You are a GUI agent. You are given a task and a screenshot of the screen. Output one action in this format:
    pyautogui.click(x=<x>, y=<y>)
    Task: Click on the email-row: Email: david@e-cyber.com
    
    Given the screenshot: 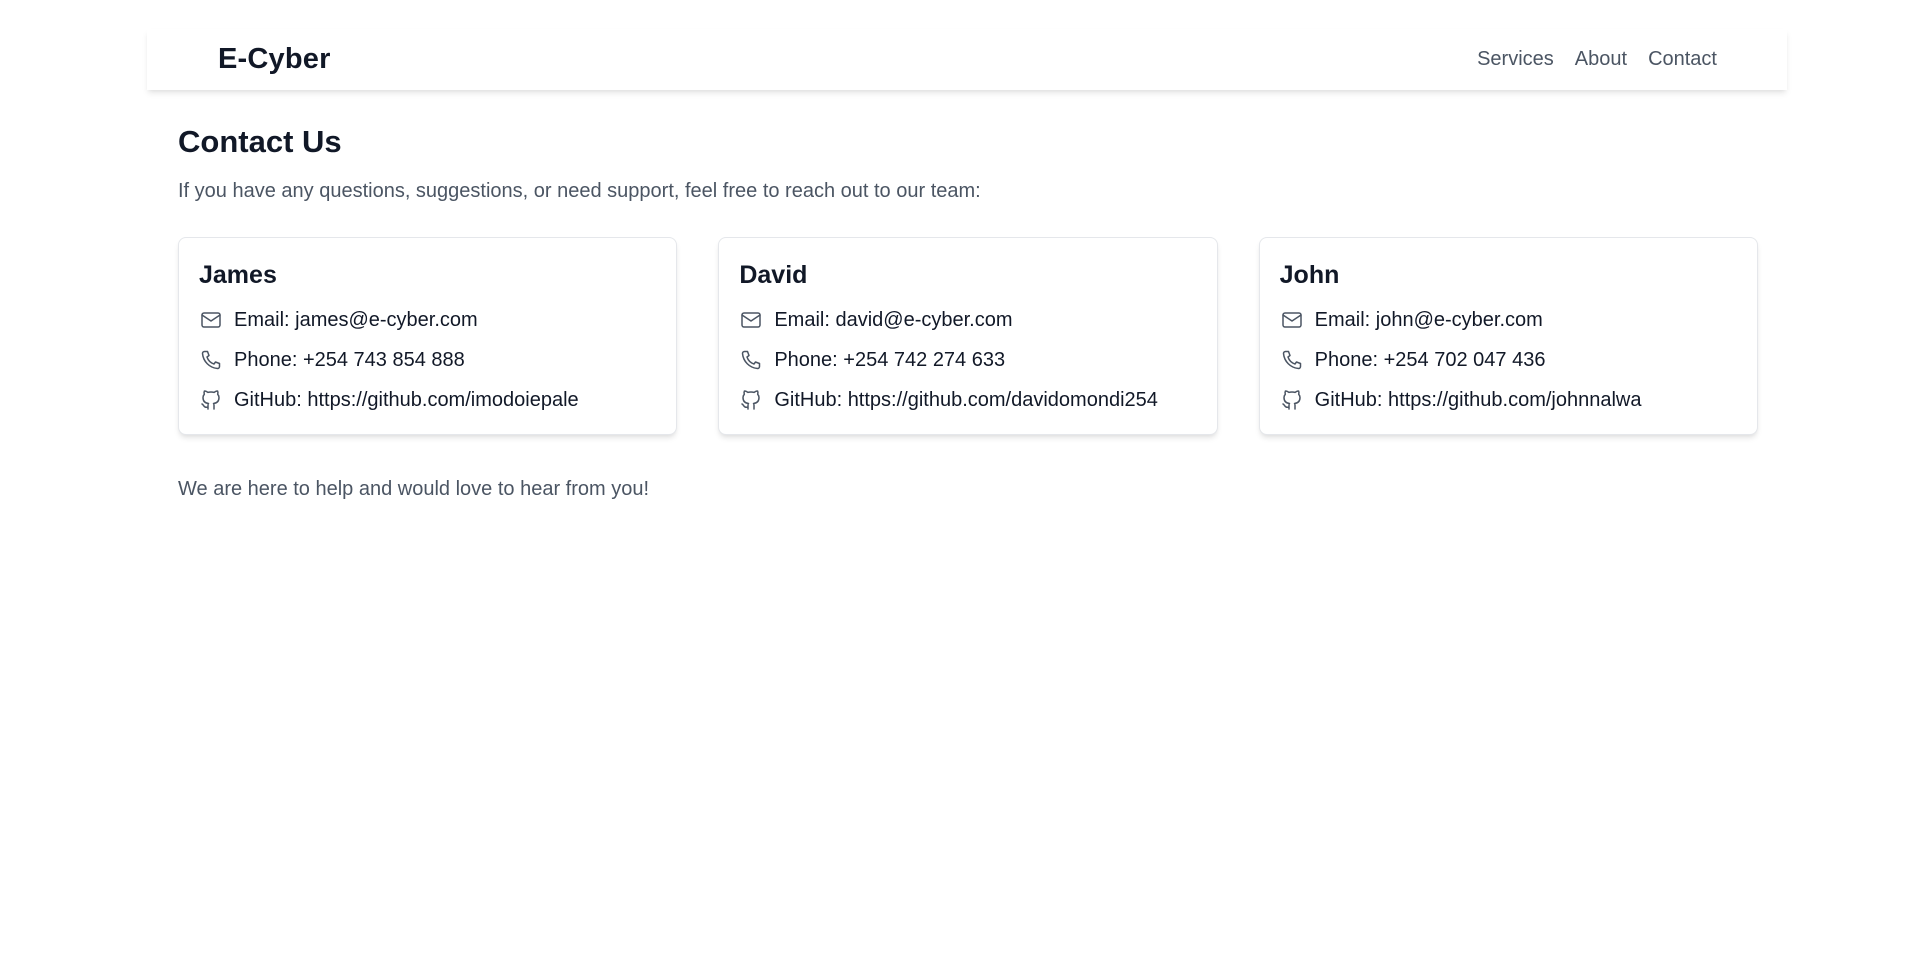 What is the action you would take?
    pyautogui.click(x=967, y=320)
    